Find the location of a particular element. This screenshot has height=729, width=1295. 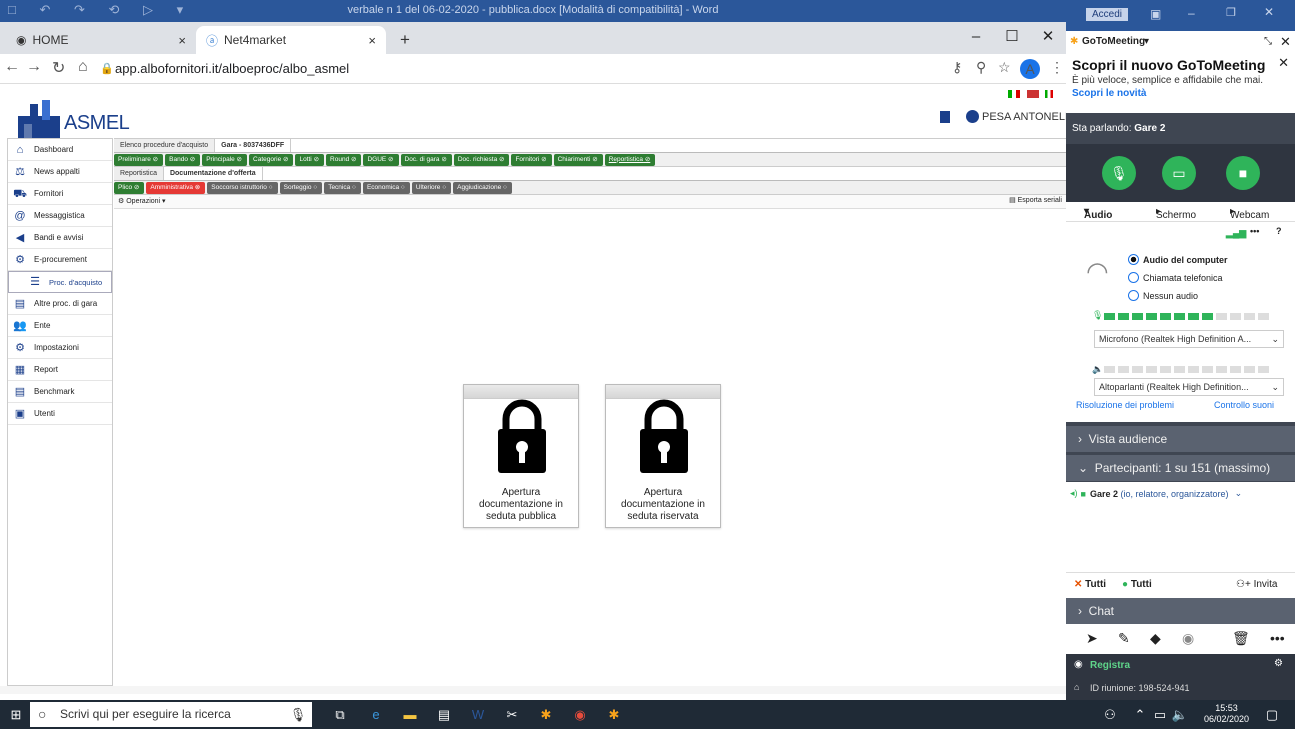

close-window-button: ✕ is located at coordinates (1048, 38).